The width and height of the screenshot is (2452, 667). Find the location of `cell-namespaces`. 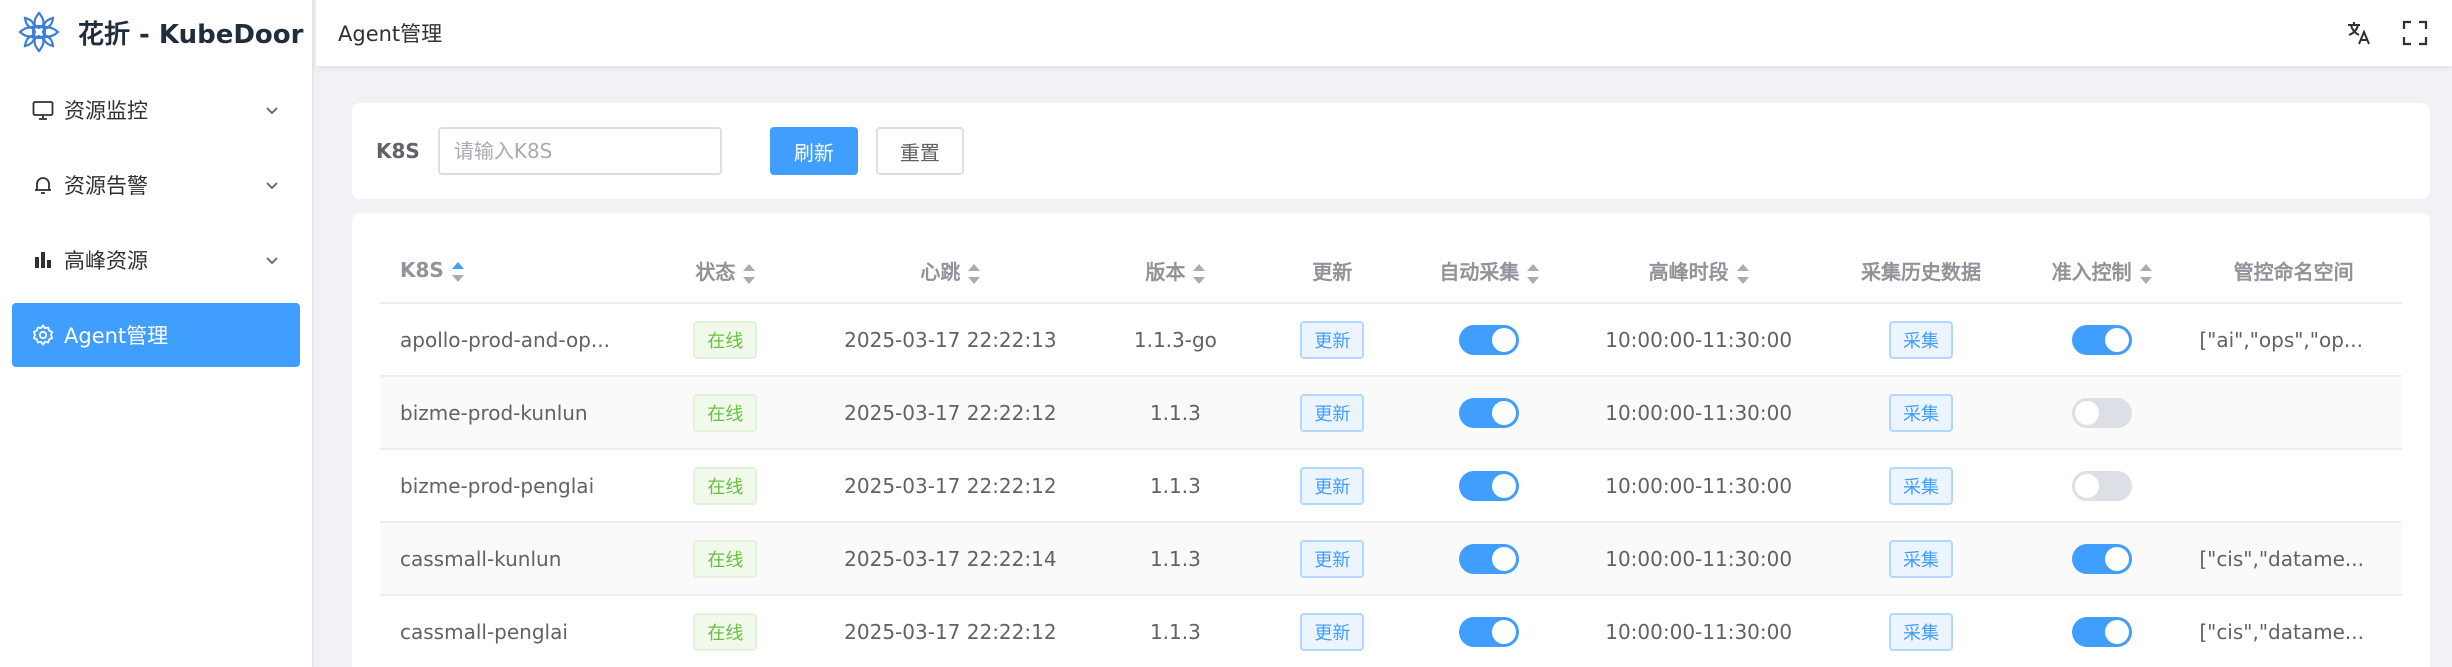

cell-namespaces is located at coordinates (2293, 486).